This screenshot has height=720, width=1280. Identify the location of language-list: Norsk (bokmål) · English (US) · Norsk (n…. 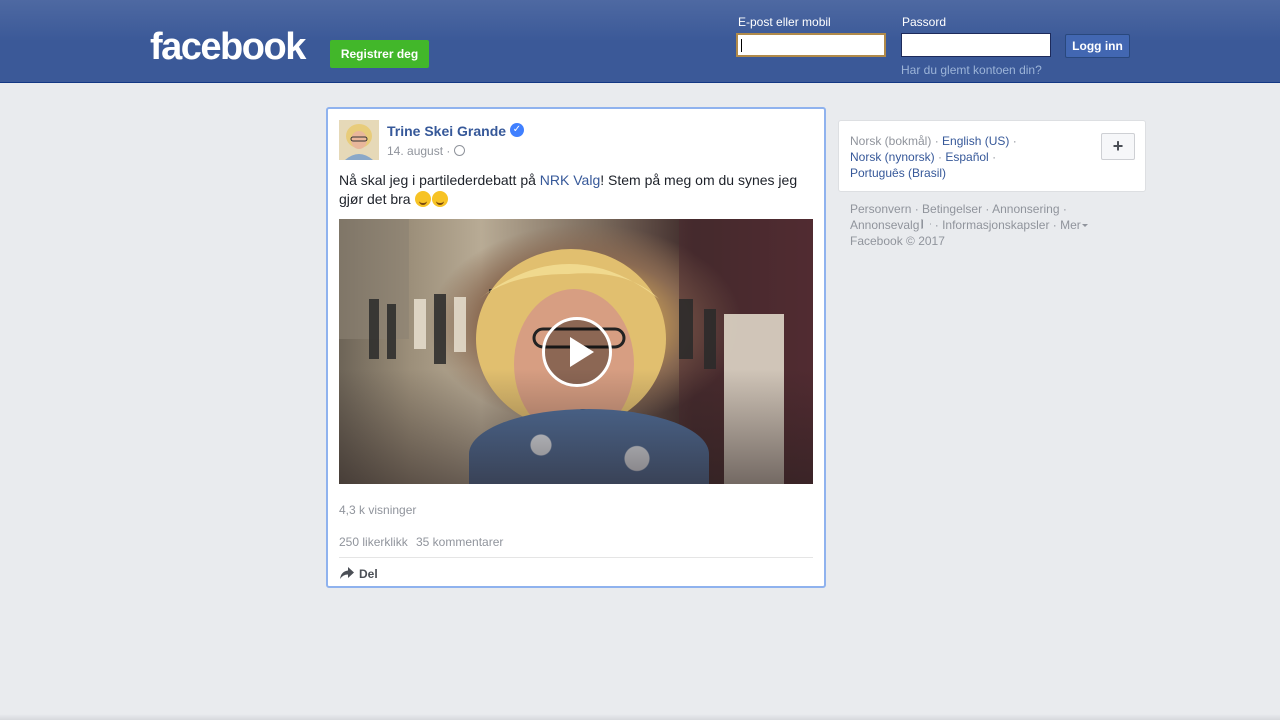
(933, 157).